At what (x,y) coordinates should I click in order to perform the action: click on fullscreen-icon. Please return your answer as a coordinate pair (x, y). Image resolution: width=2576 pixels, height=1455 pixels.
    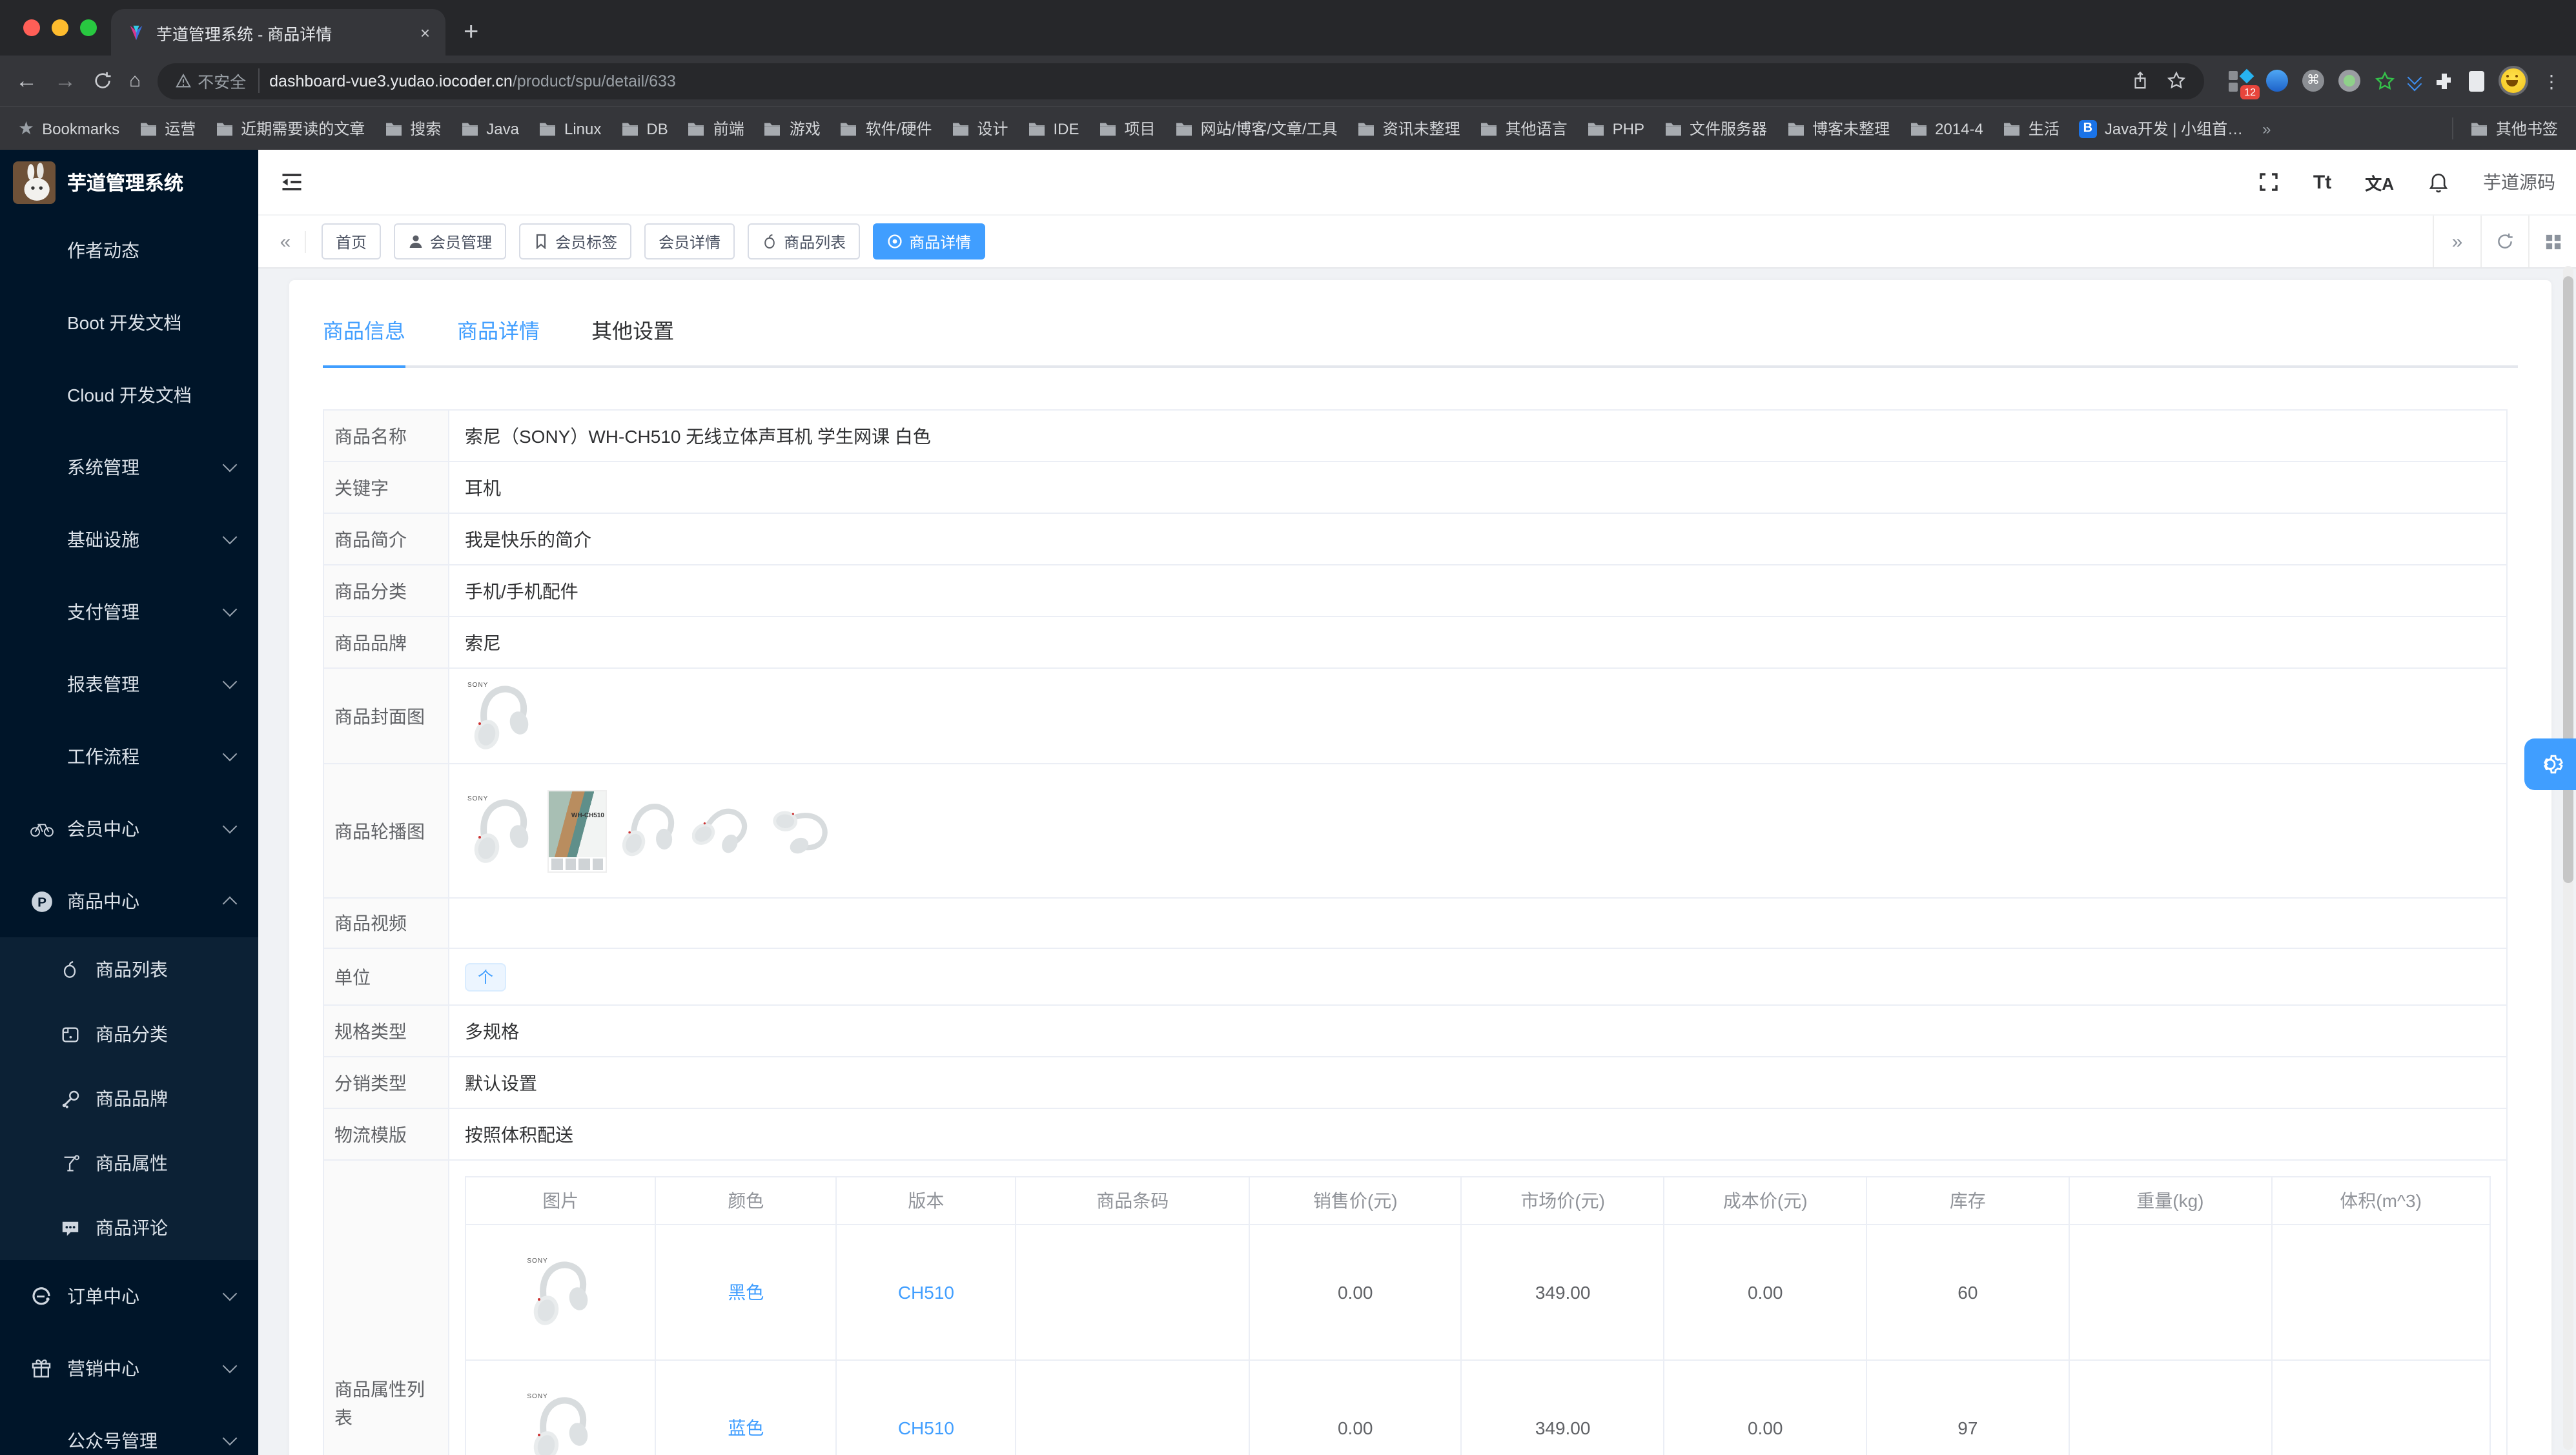
    Looking at the image, I should click on (2270, 182).